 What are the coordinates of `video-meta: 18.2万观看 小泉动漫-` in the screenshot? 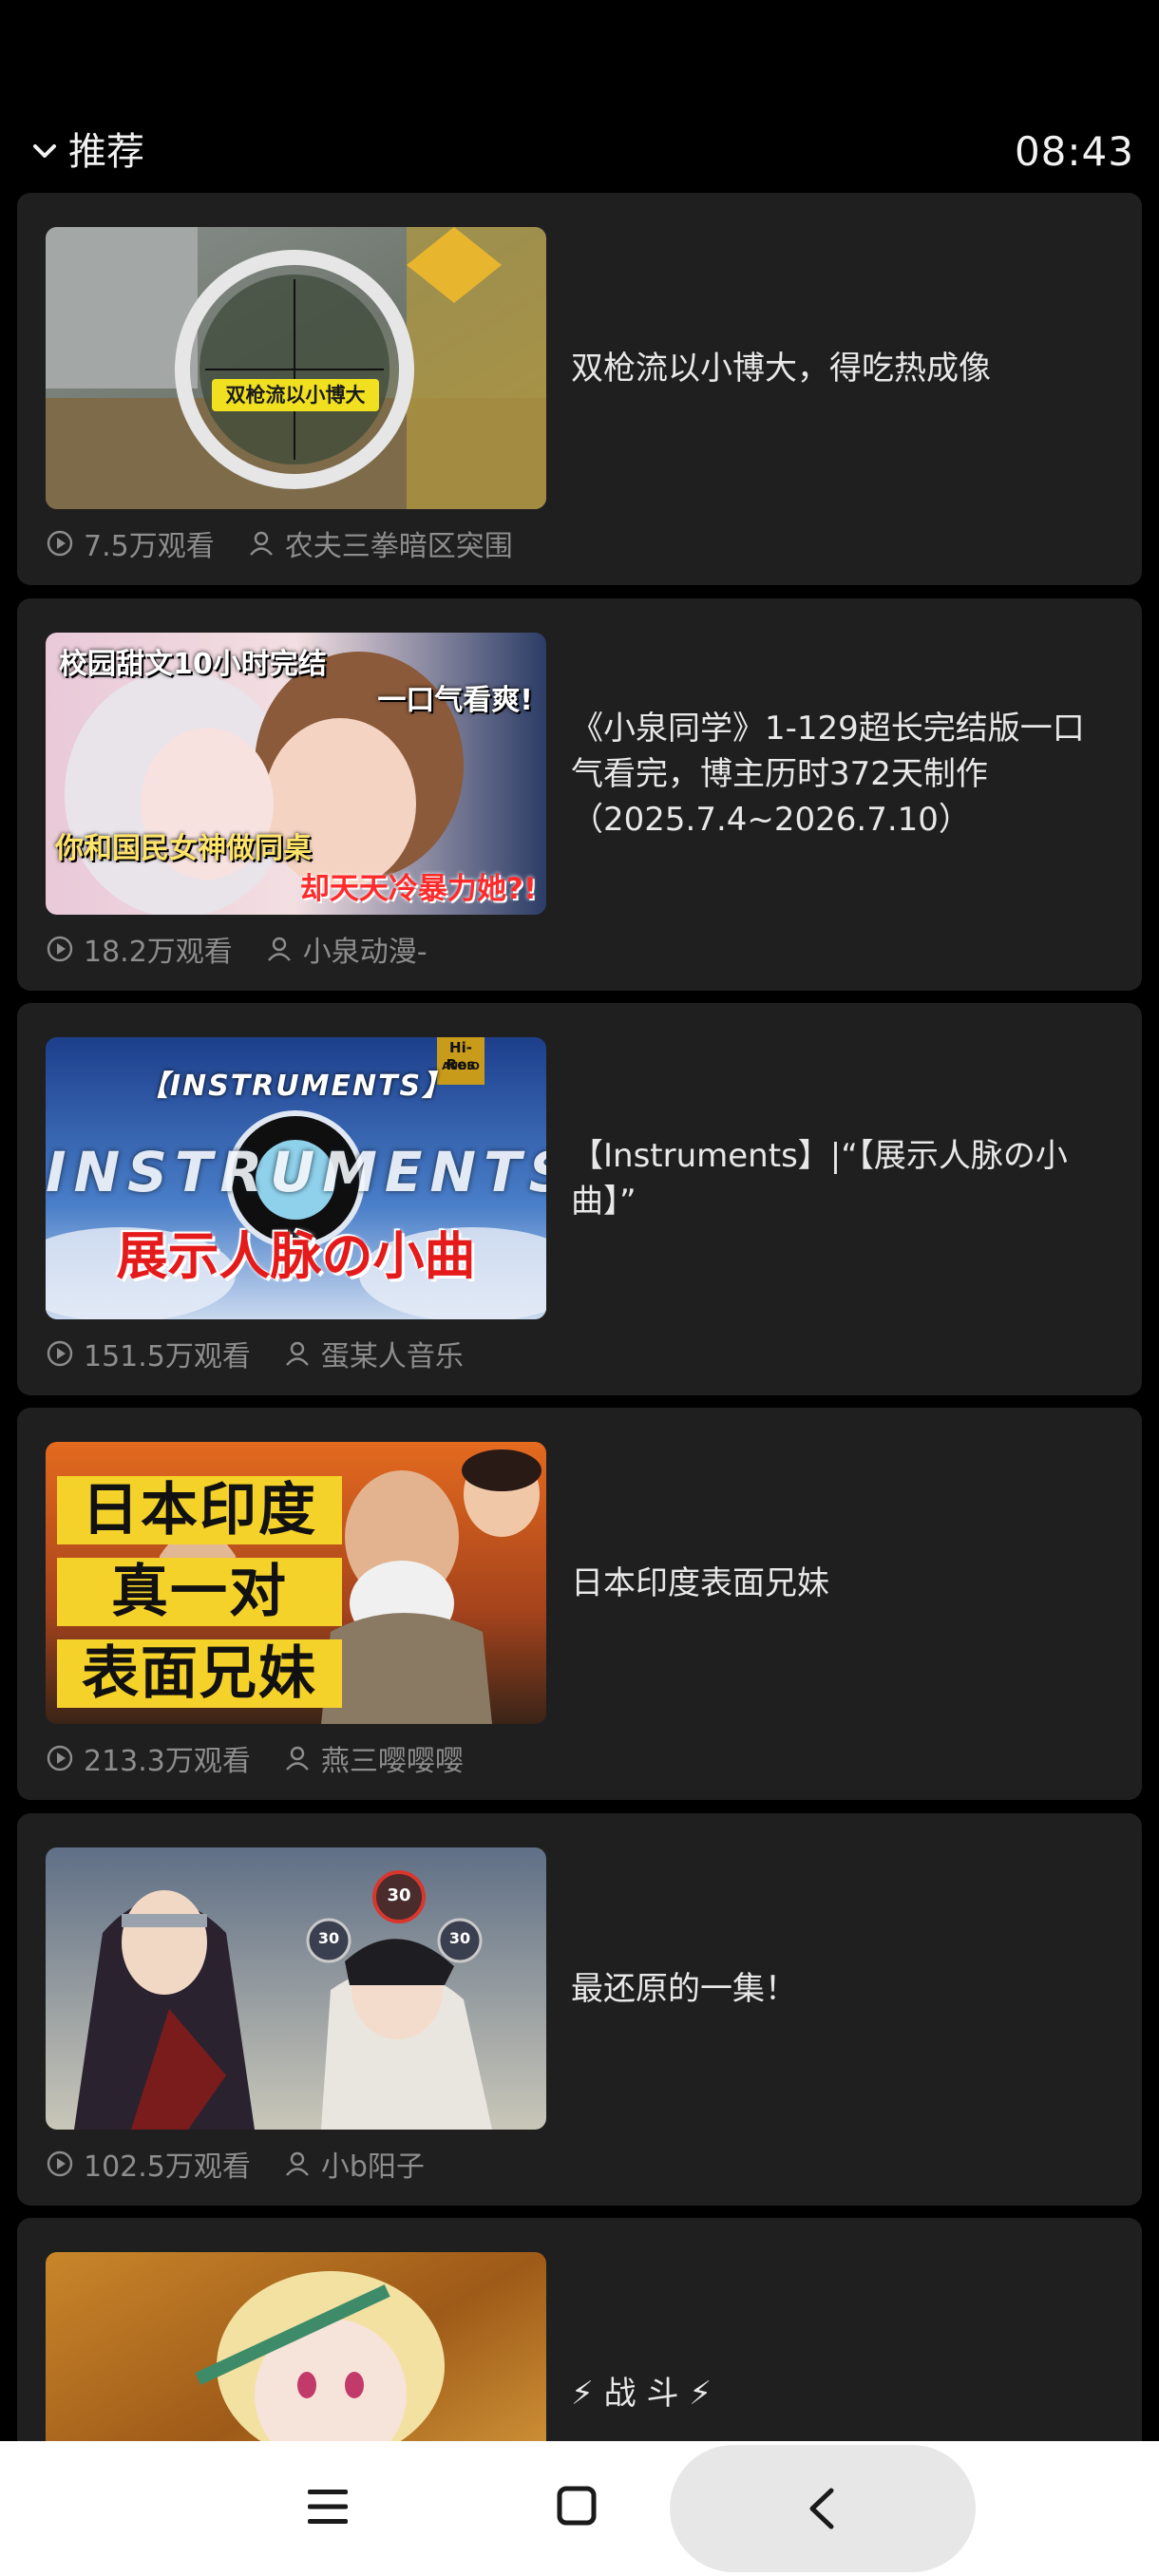 It's located at (237, 949).